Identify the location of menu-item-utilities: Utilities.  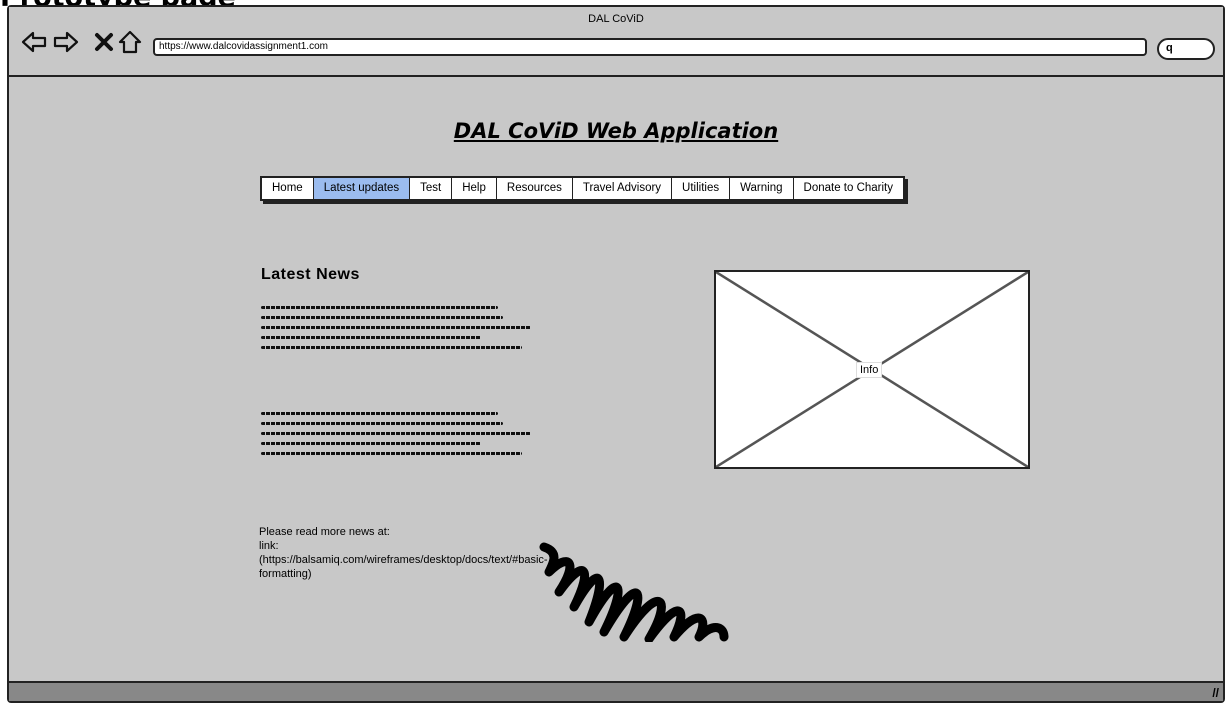
(701, 188).